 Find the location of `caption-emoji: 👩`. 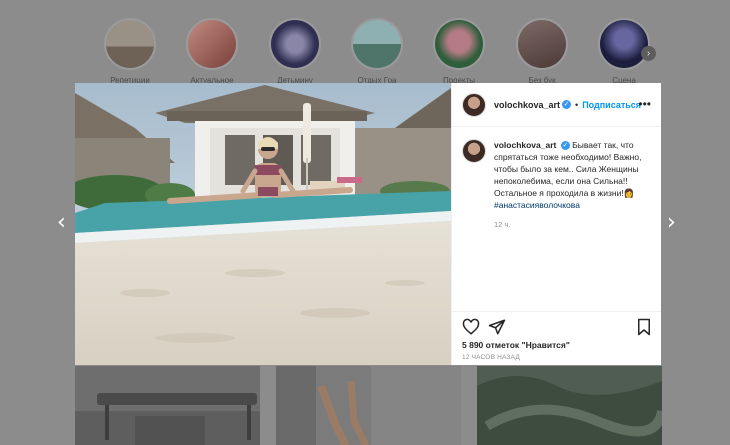

caption-emoji: 👩 is located at coordinates (629, 193).